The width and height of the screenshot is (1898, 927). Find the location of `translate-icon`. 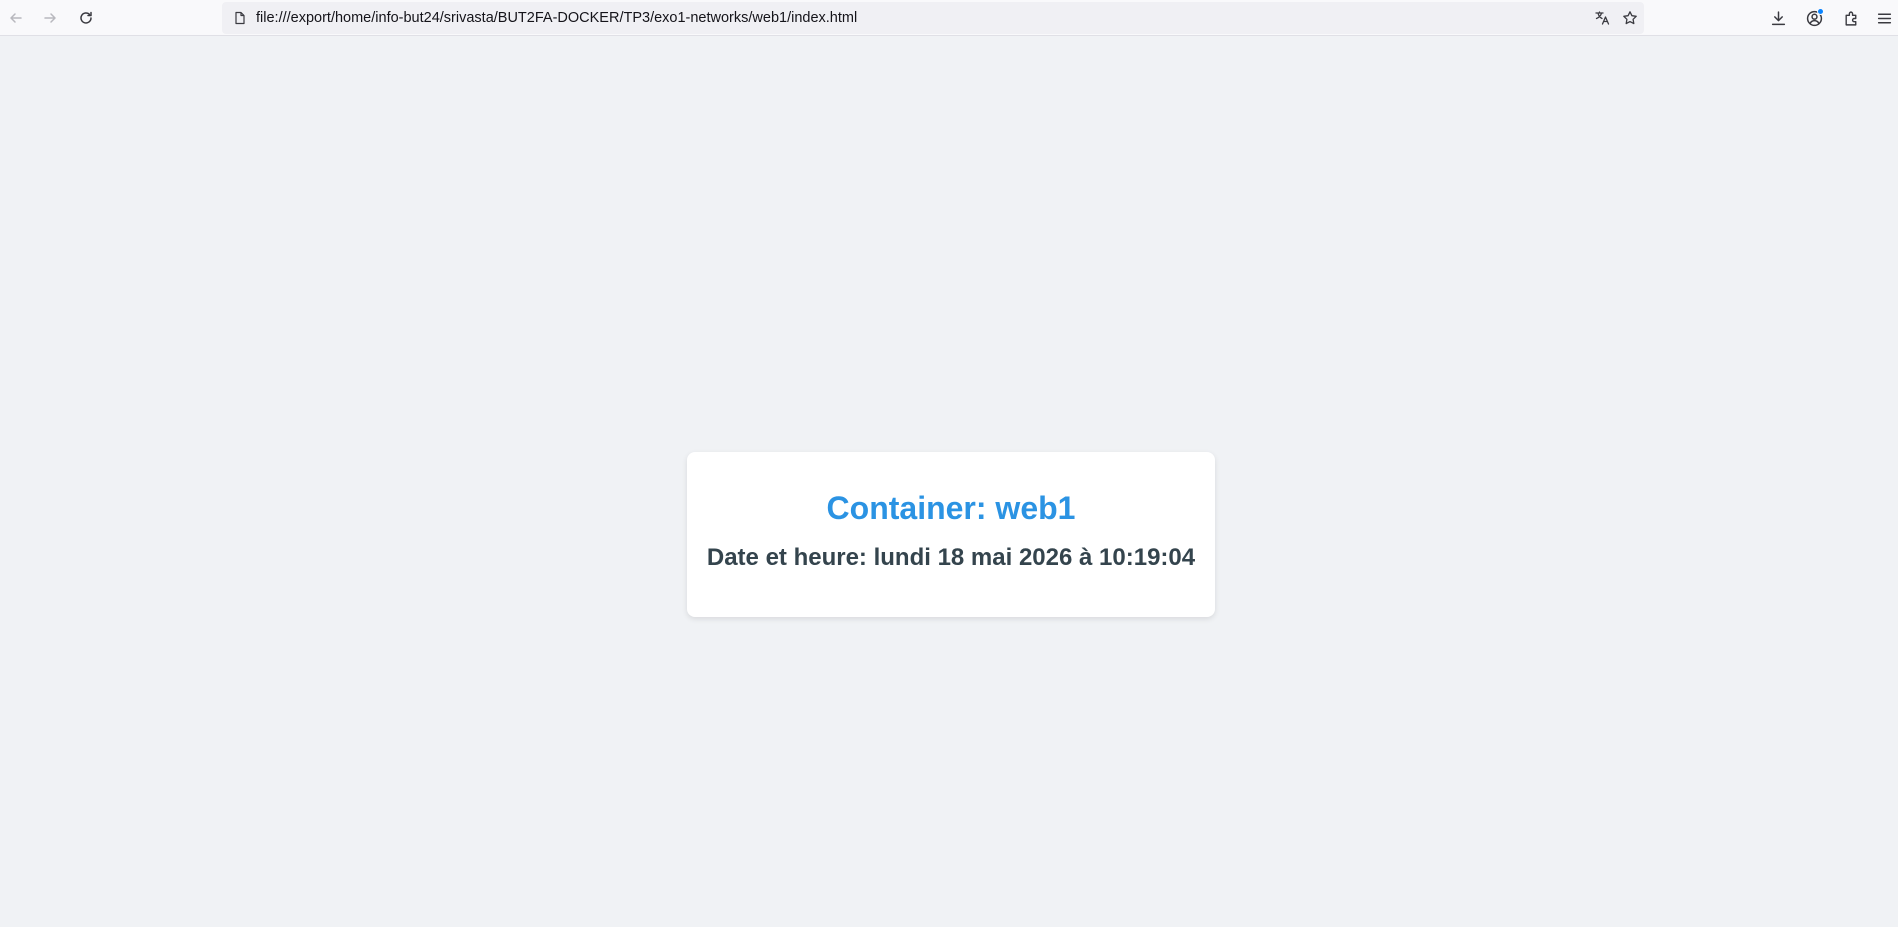

translate-icon is located at coordinates (1602, 18).